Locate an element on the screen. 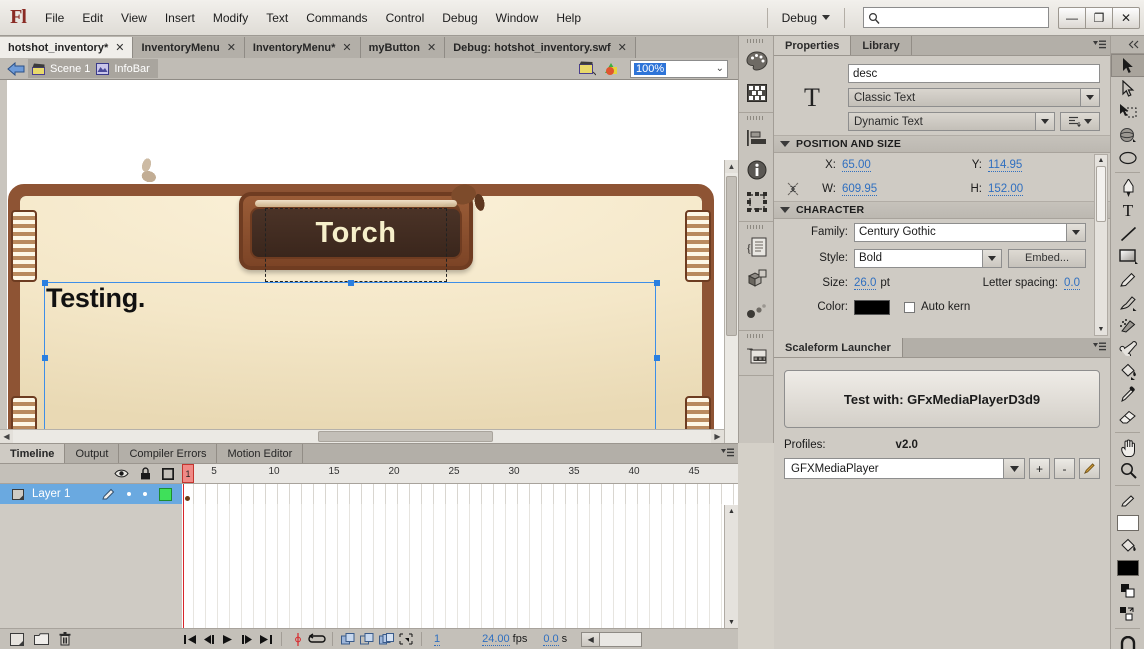  menu-debug: Debug is located at coordinates (459, 18).